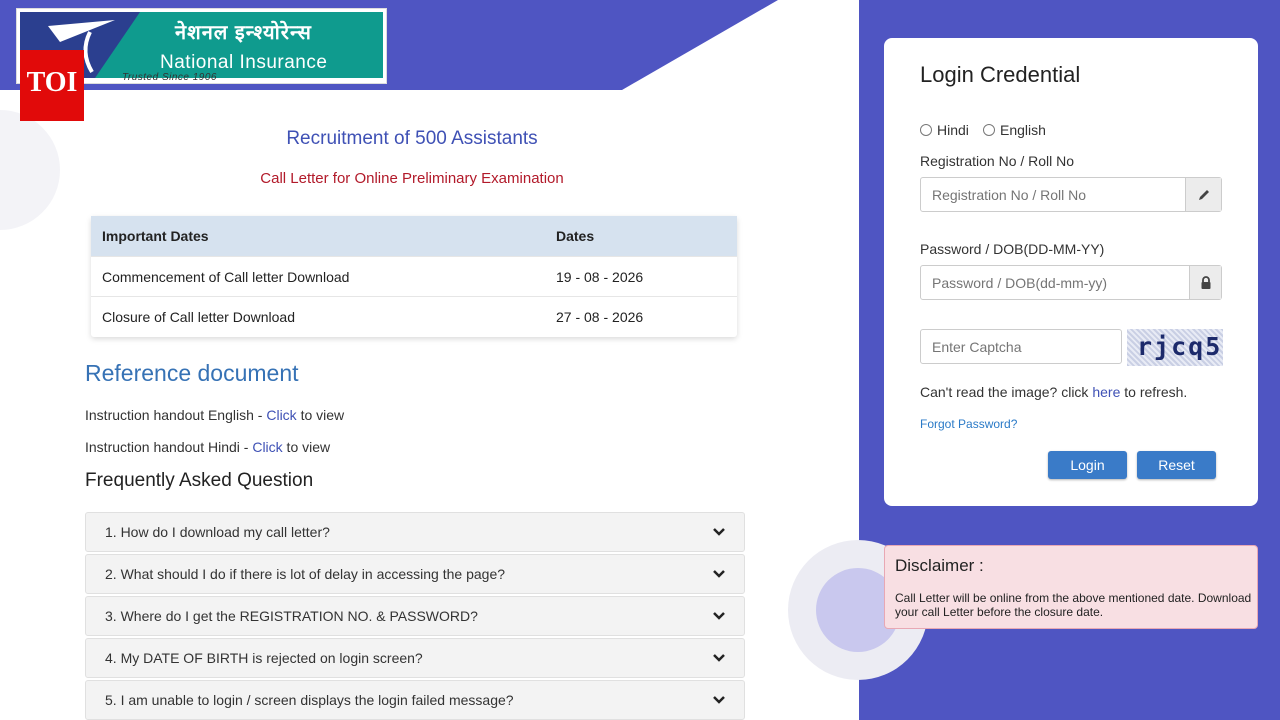 The image size is (1280, 720). What do you see at coordinates (281, 415) in the screenshot?
I see `english-handout-link: Click` at bounding box center [281, 415].